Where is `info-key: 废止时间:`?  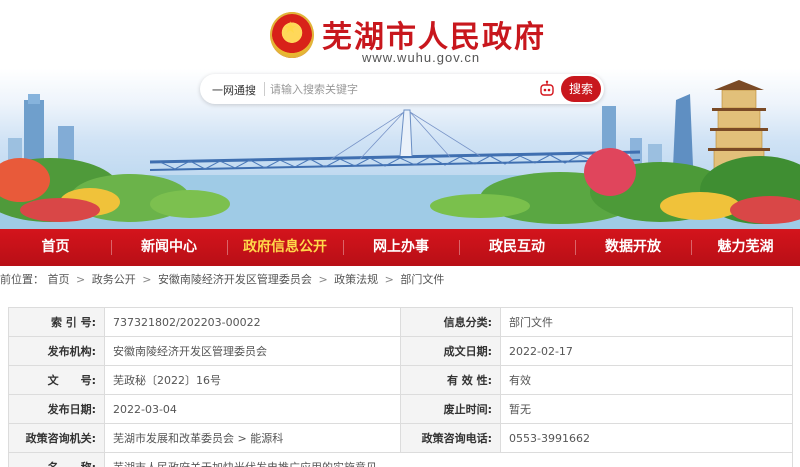
info-key: 废止时间: is located at coordinates (450, 409).